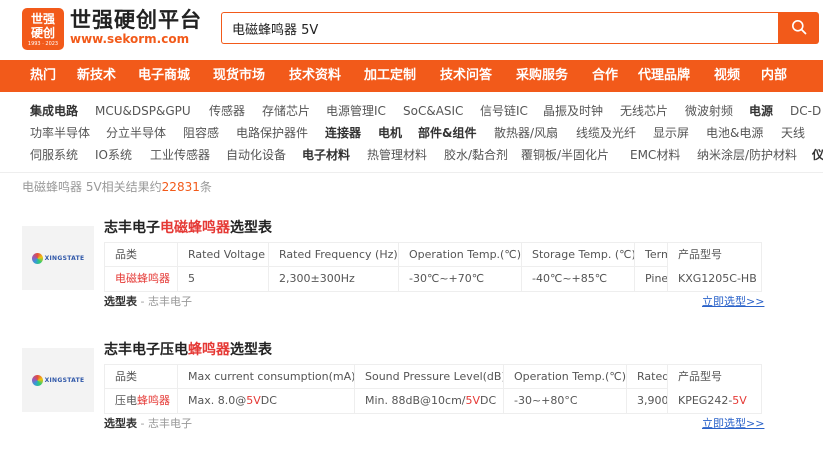 The image size is (823, 450). Describe the element at coordinates (141, 279) in the screenshot. I see `table-cell: 电磁蜂鸣器` at that location.